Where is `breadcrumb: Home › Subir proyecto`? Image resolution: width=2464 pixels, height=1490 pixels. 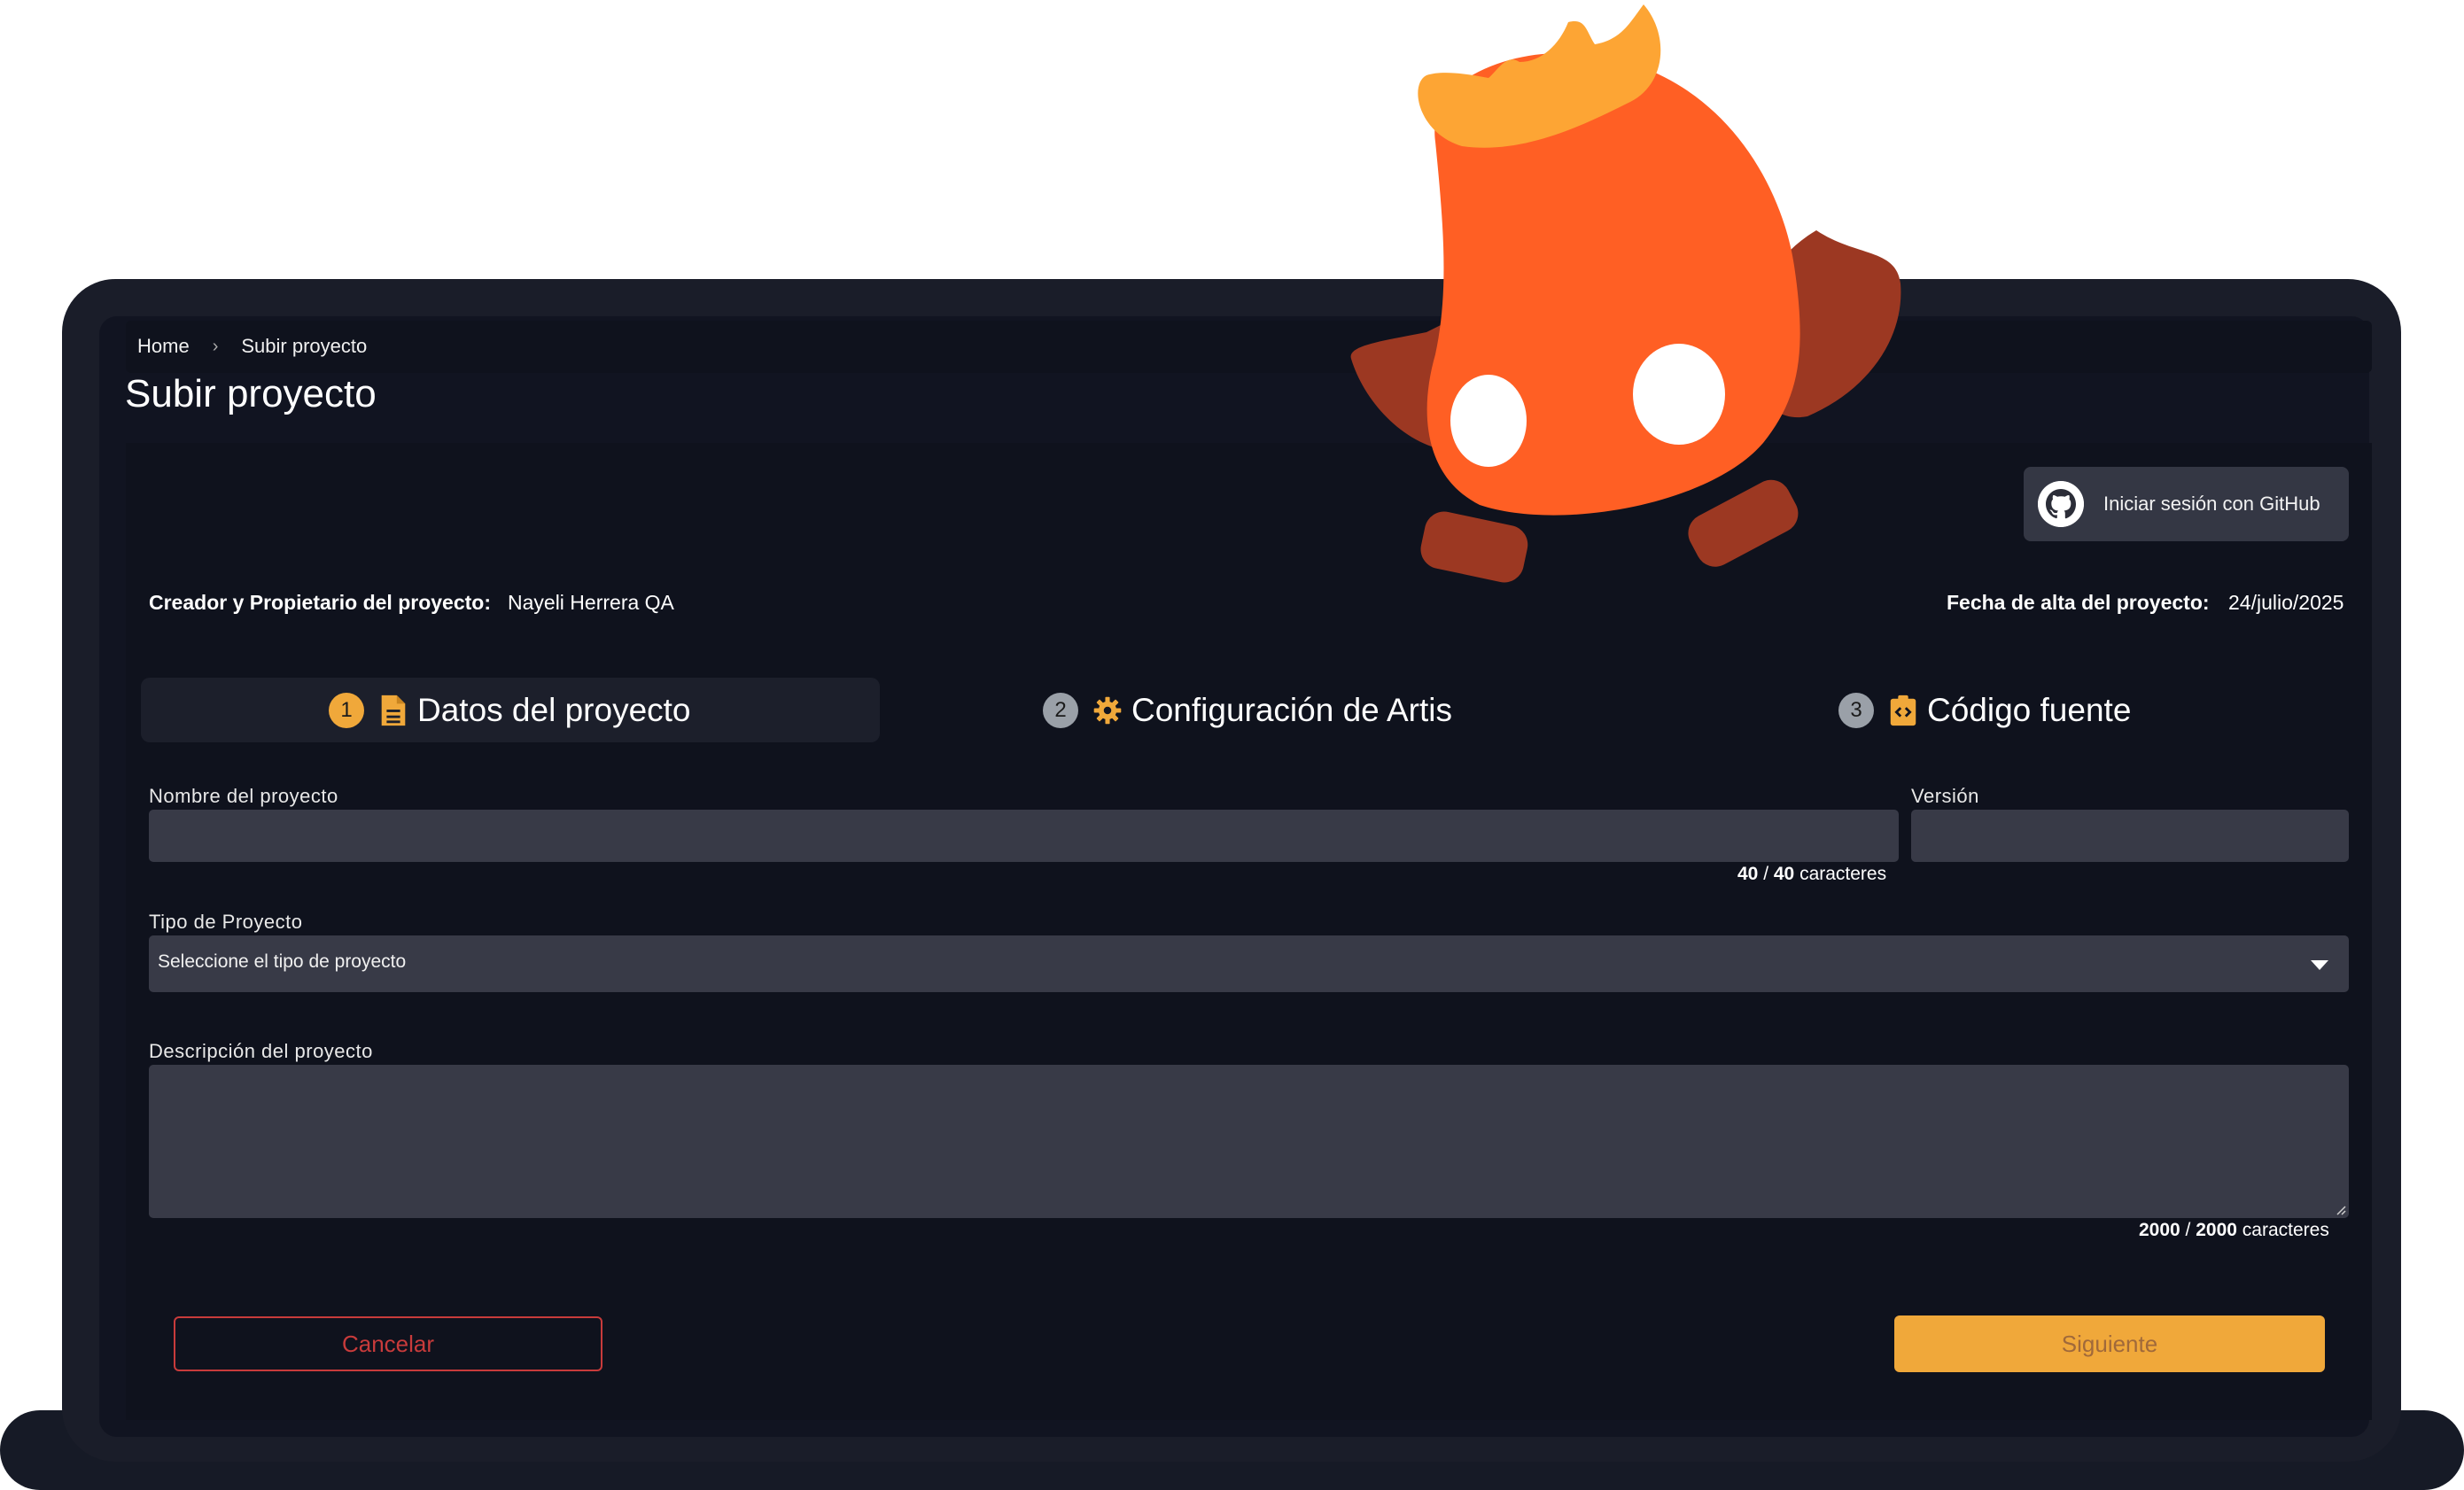
breadcrumb: Home › Subir proyecto is located at coordinates (252, 346).